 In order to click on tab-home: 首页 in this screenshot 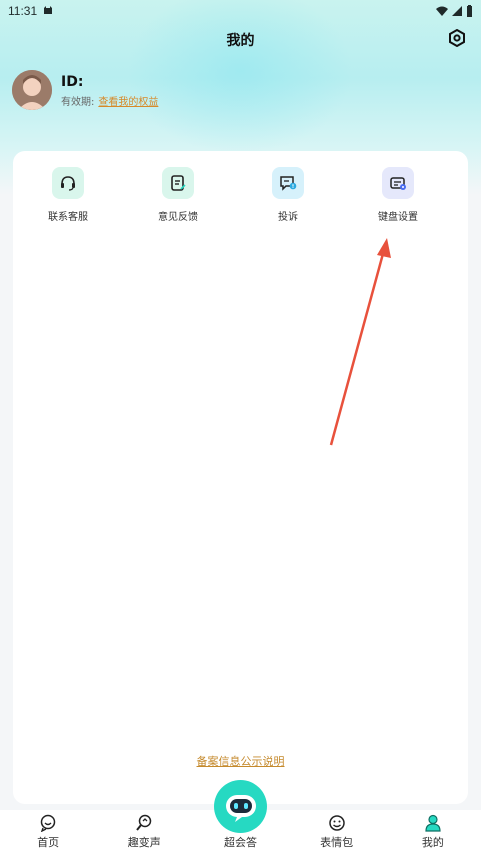, I will do `click(48, 832)`.